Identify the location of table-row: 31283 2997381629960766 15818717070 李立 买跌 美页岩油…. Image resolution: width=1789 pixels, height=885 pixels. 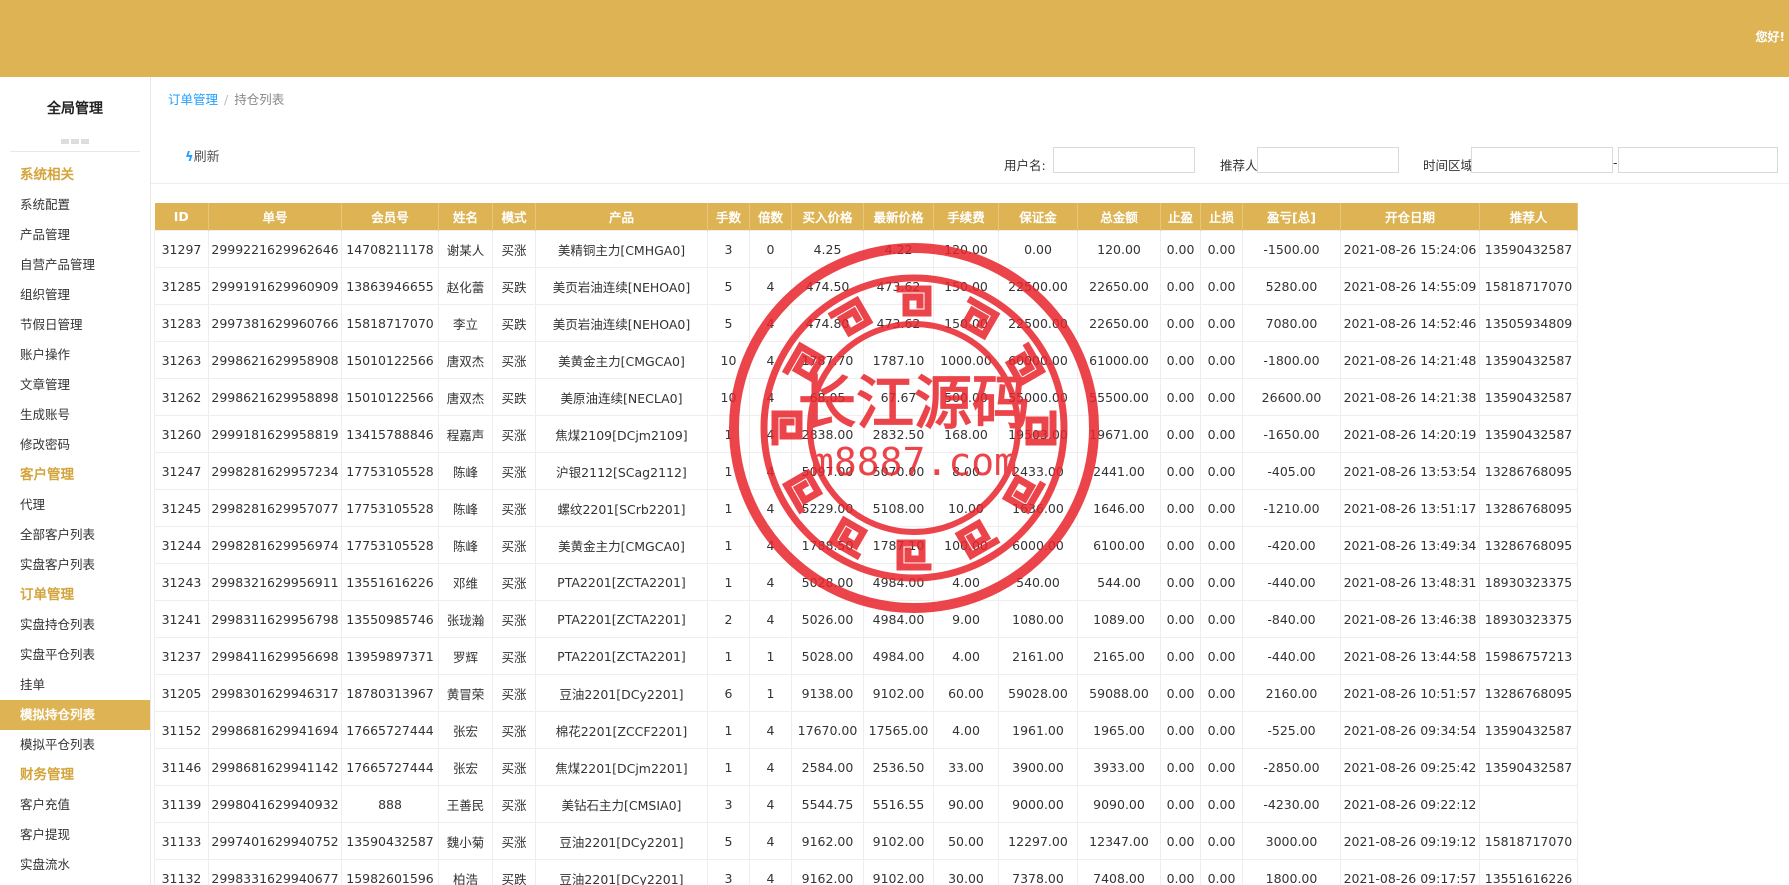
(866, 323).